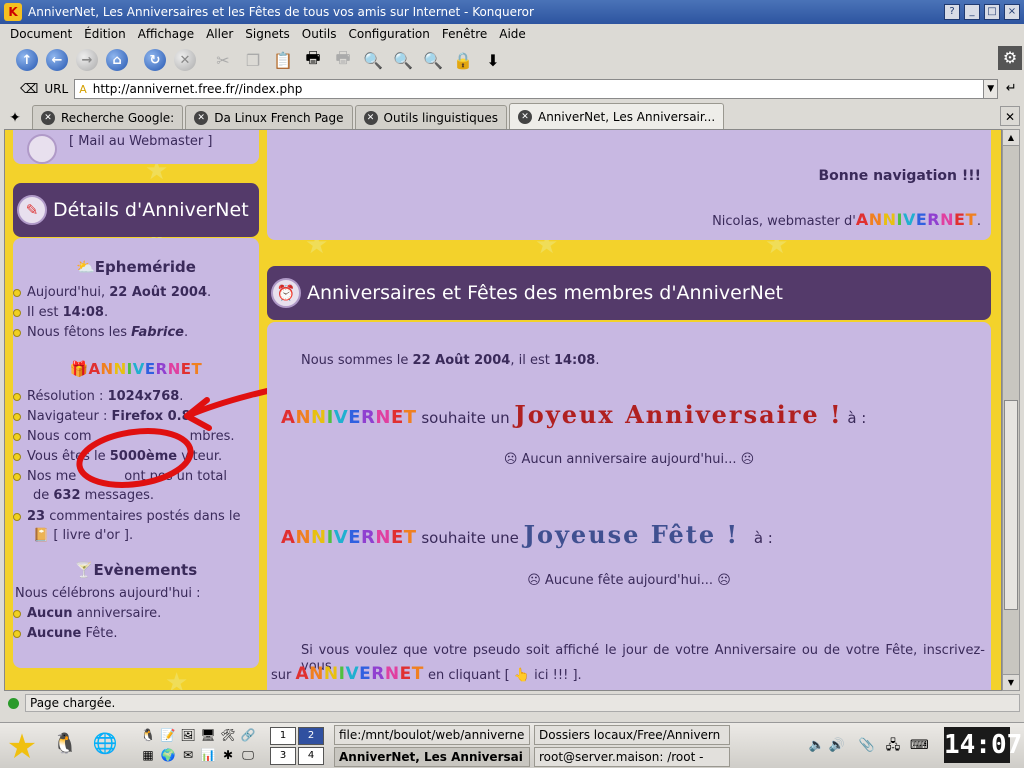 Image resolution: width=1024 pixels, height=768 pixels. Describe the element at coordinates (311, 736) in the screenshot. I see `desktop-2: 2` at that location.